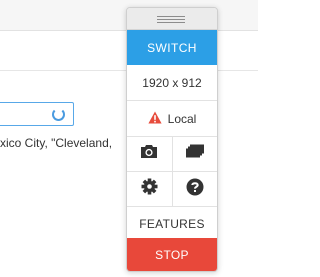  I want to click on help-icon, so click(195, 189).